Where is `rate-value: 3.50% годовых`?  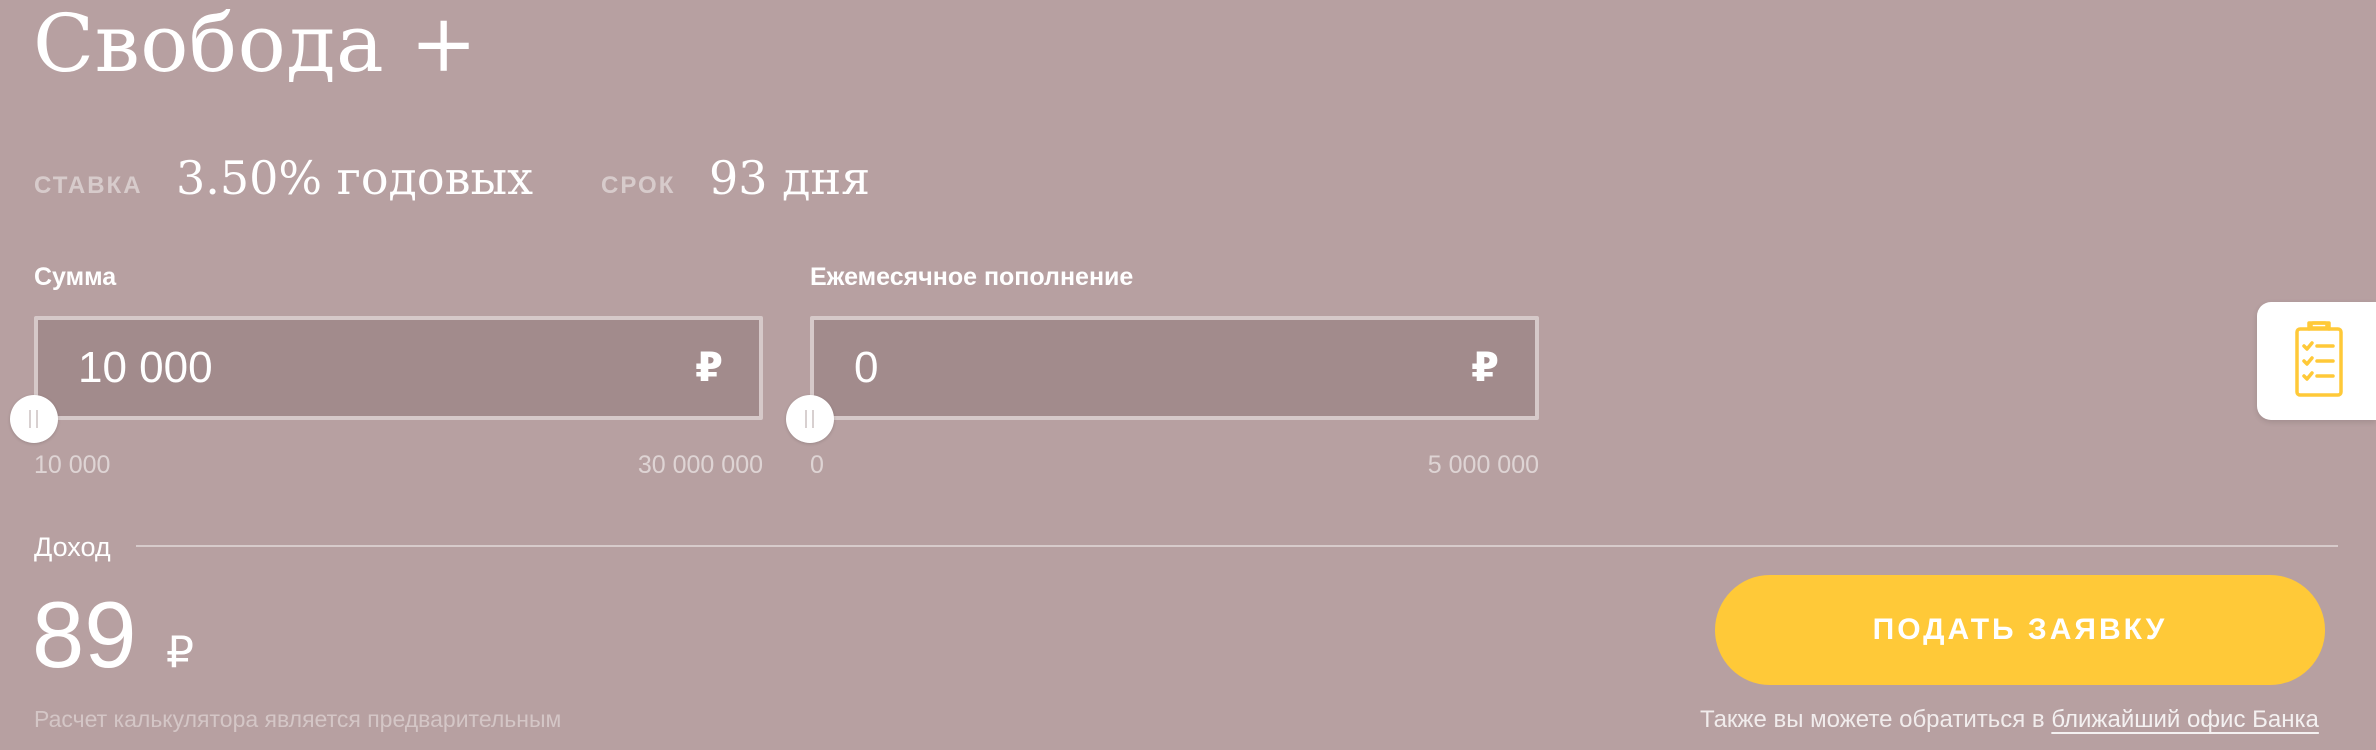 rate-value: 3.50% годовых is located at coordinates (355, 178).